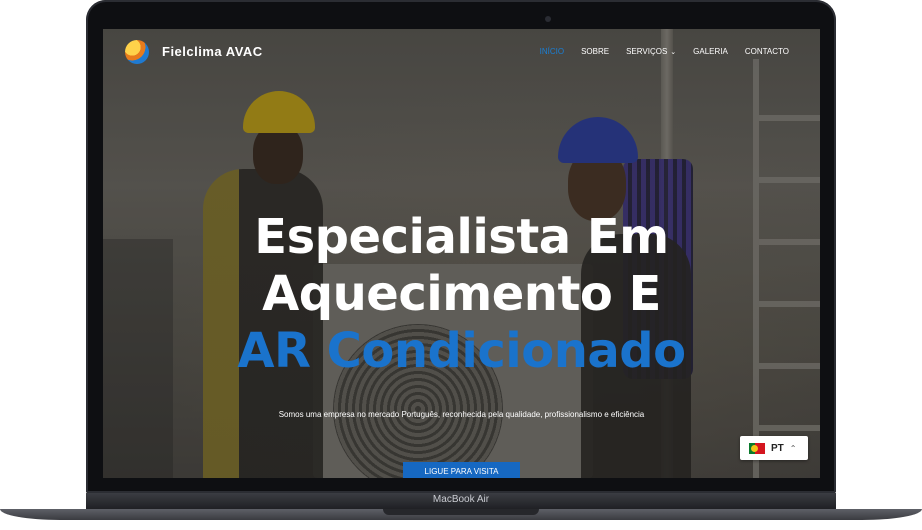  Describe the element at coordinates (461, 470) in the screenshot. I see `call-visit-button: Ligue para visita` at that location.